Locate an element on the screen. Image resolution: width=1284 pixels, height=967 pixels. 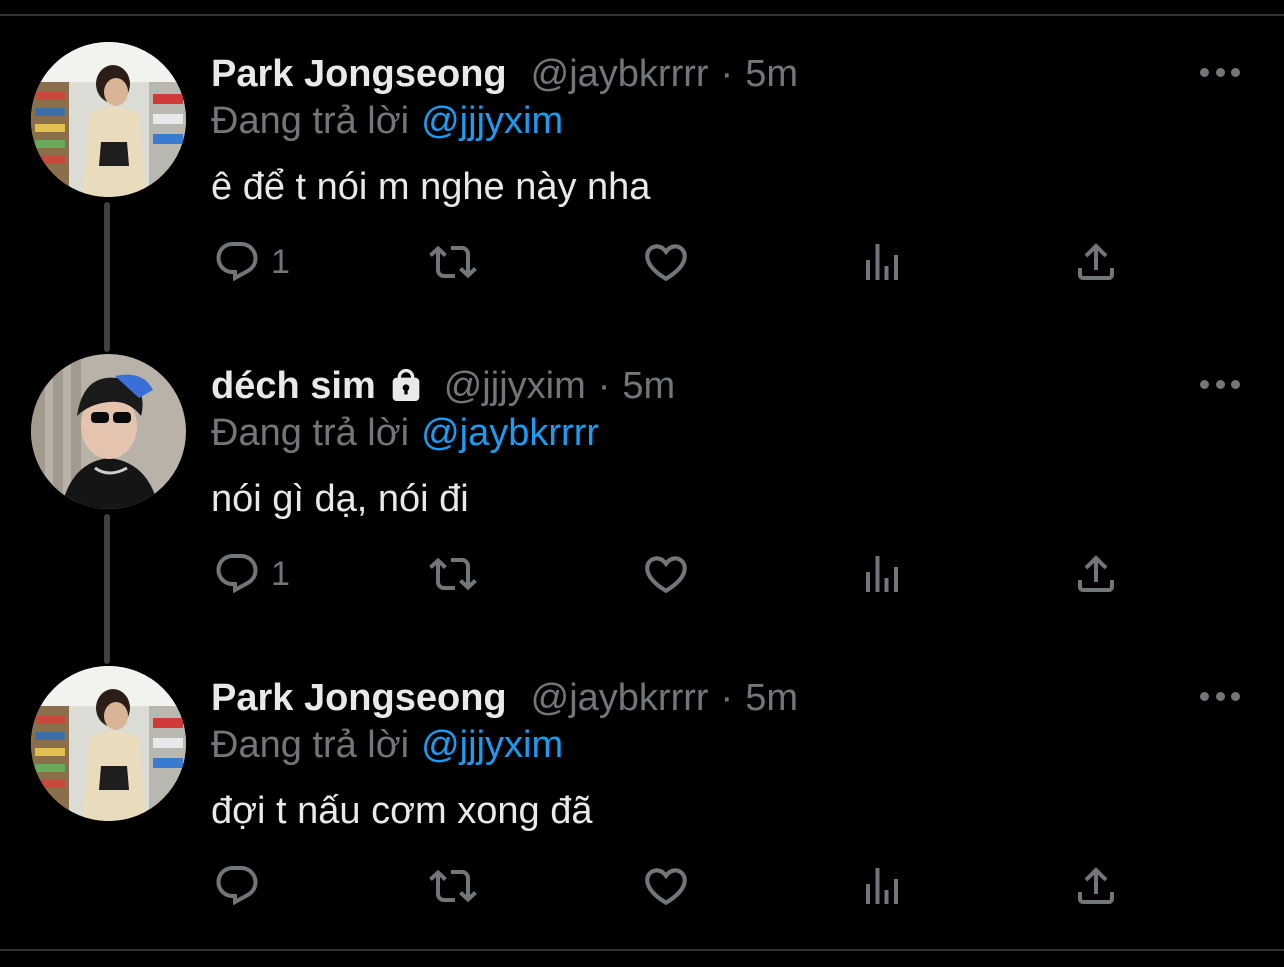
display-name: déch sim is located at coordinates (293, 386).